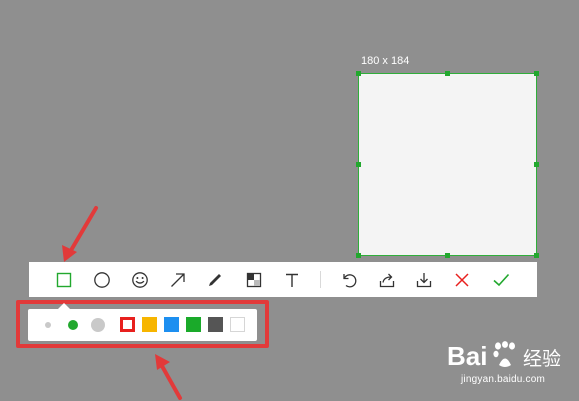 The image size is (579, 401). I want to click on watermark-brand: Bai, so click(467, 356).